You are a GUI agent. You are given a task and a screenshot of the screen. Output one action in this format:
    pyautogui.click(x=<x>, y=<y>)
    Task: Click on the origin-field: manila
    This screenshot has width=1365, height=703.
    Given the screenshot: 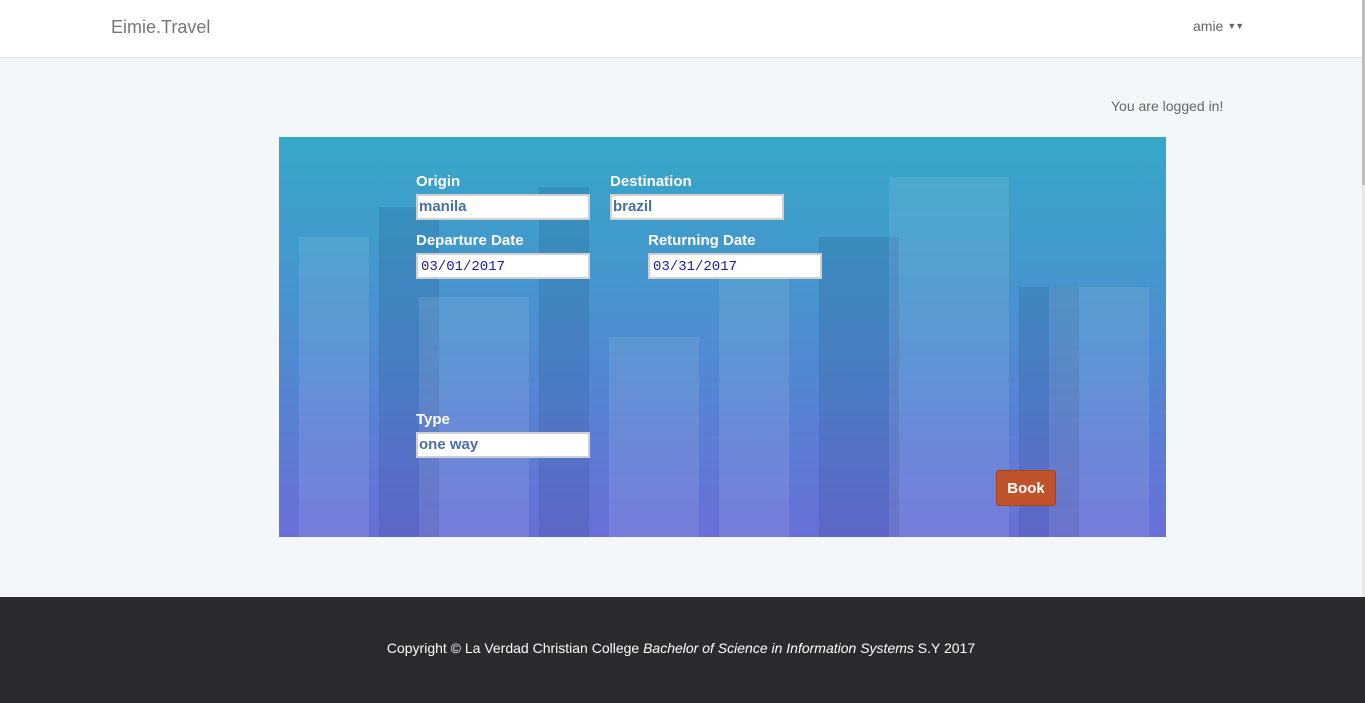 What is the action you would take?
    pyautogui.click(x=503, y=207)
    